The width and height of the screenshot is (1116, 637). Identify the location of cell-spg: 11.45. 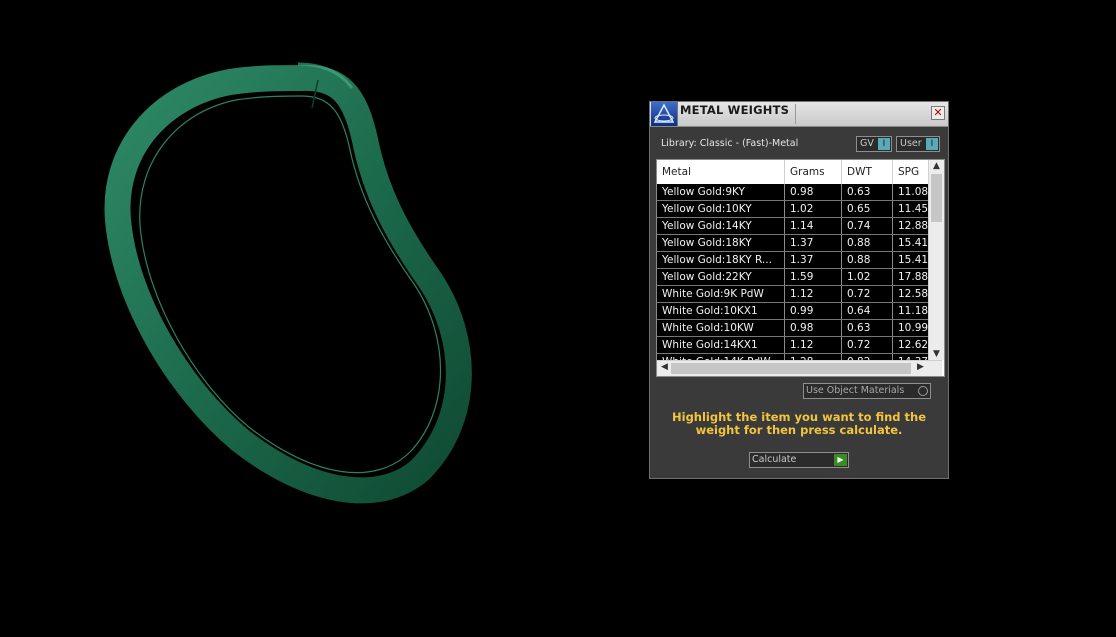
(913, 209).